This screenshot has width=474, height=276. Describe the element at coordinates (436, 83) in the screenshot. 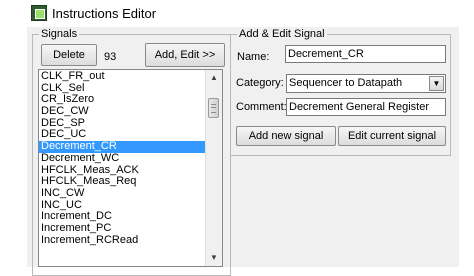

I see `chevron-down-icon: ▼` at that location.